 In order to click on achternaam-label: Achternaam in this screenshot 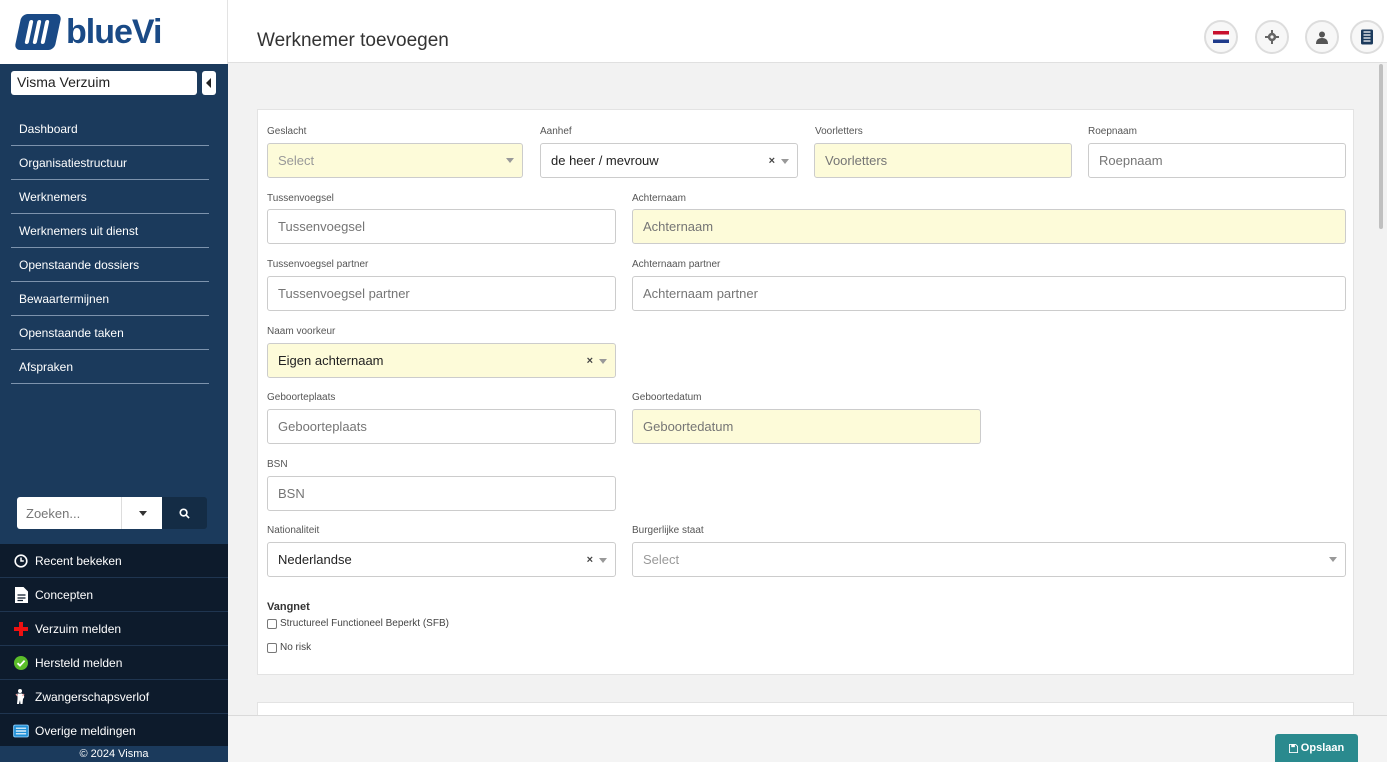, I will do `click(659, 198)`.